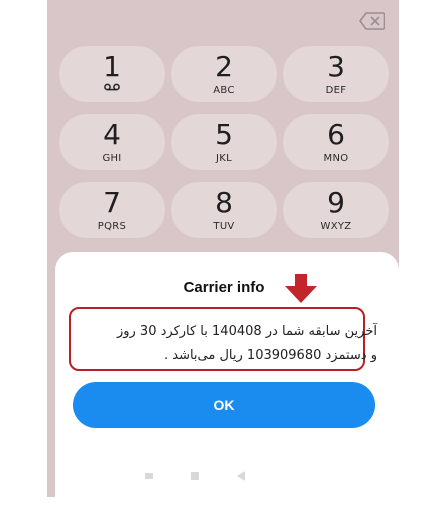 Image resolution: width=447 pixels, height=512 pixels. I want to click on key-3: 3 DEF, so click(336, 74).